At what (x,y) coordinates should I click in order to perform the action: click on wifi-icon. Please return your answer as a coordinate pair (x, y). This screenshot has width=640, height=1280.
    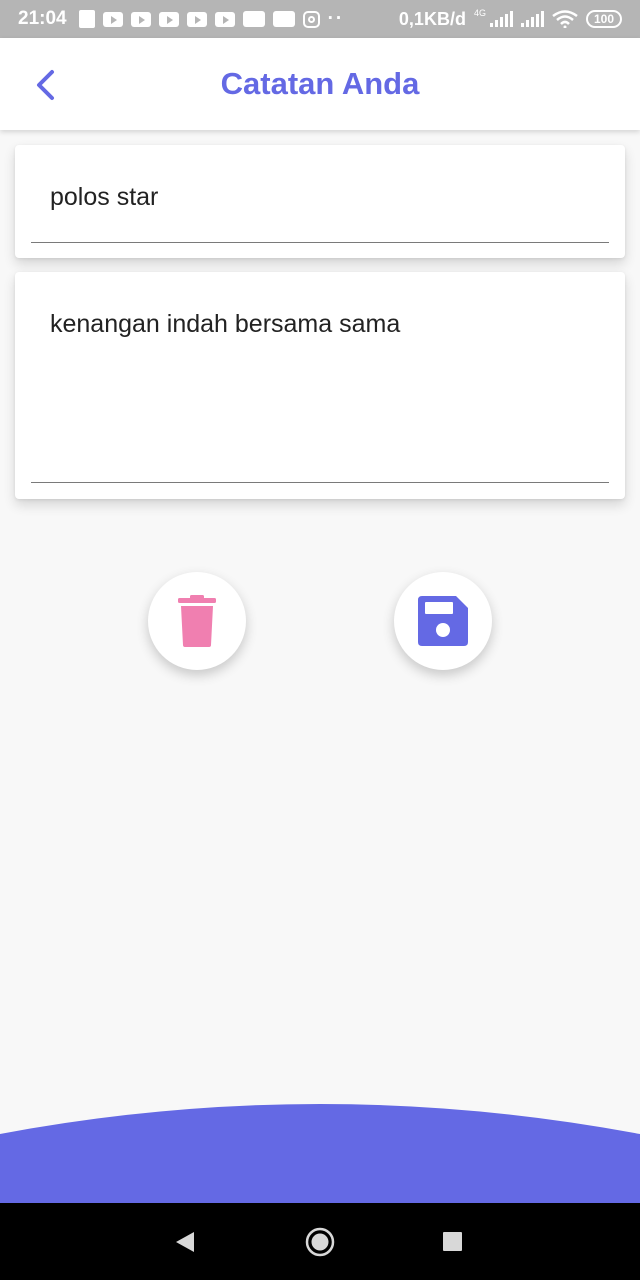
    Looking at the image, I should click on (565, 19).